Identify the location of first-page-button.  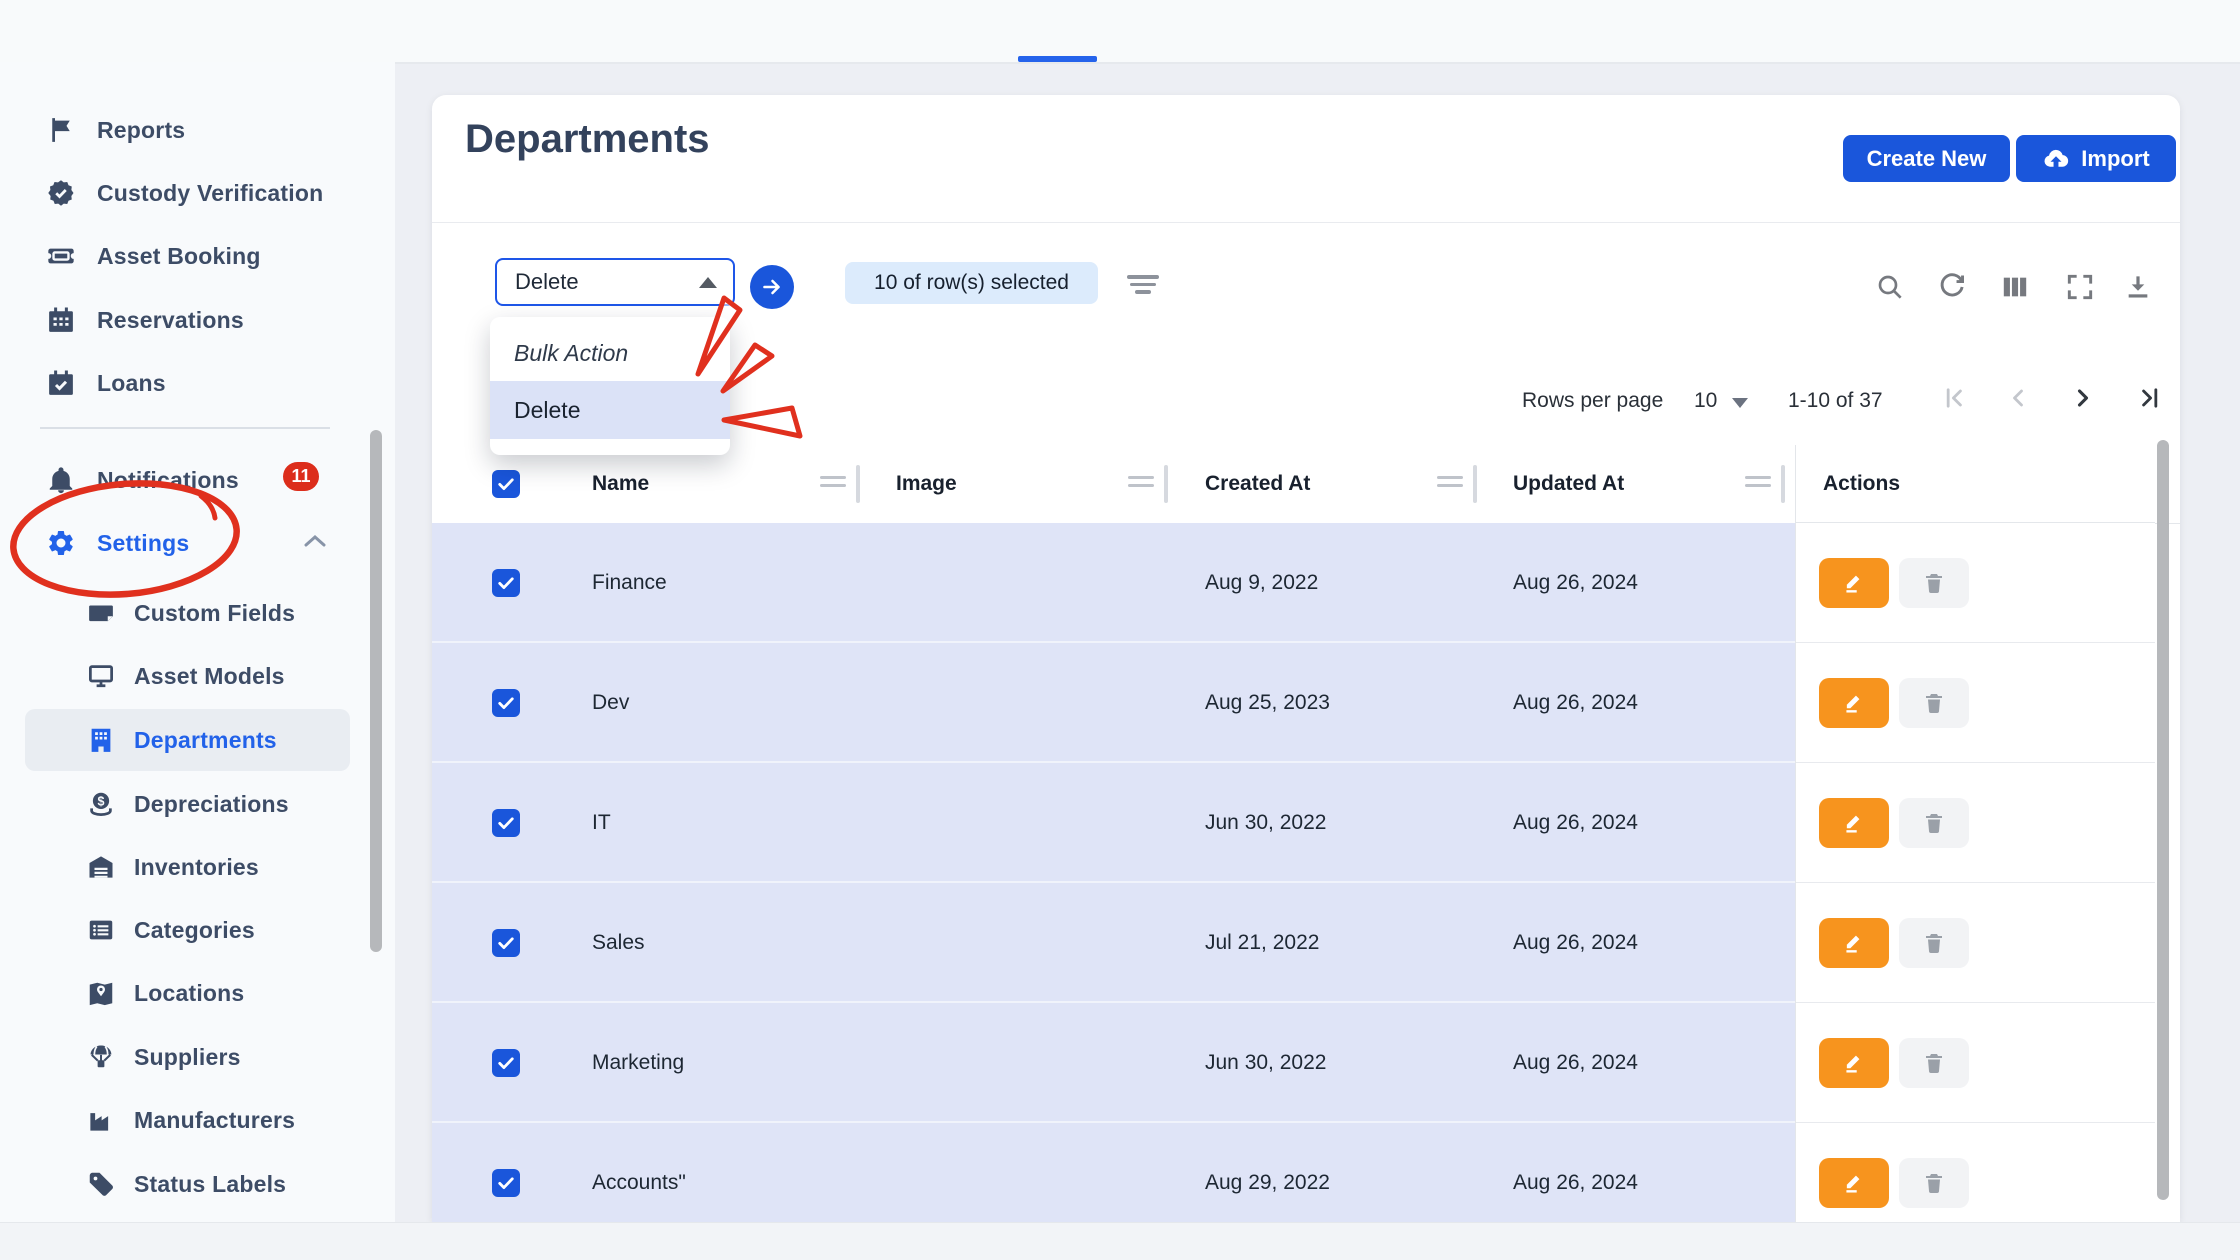
(1954, 398).